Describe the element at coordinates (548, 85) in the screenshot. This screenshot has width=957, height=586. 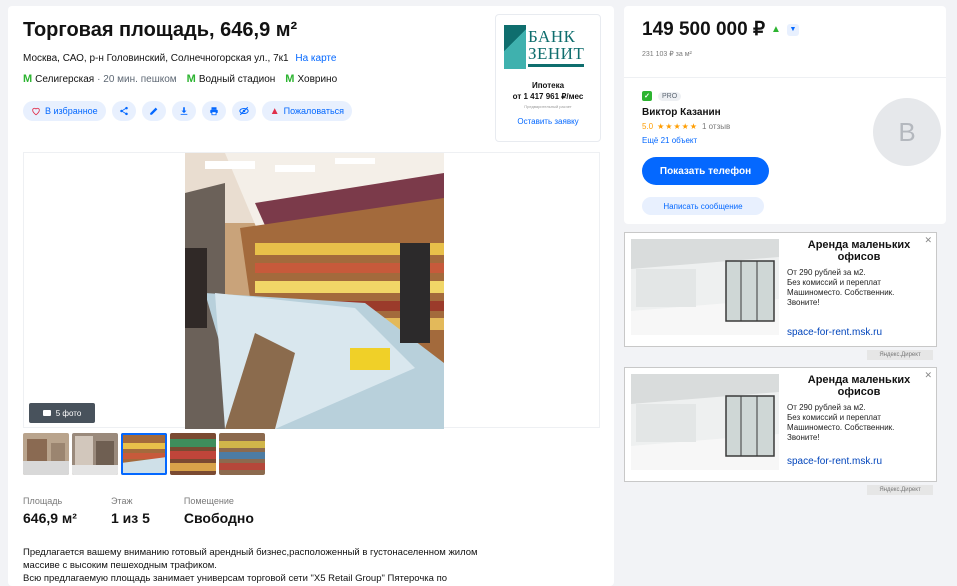
I see `mortgage-label: Ипотека` at that location.